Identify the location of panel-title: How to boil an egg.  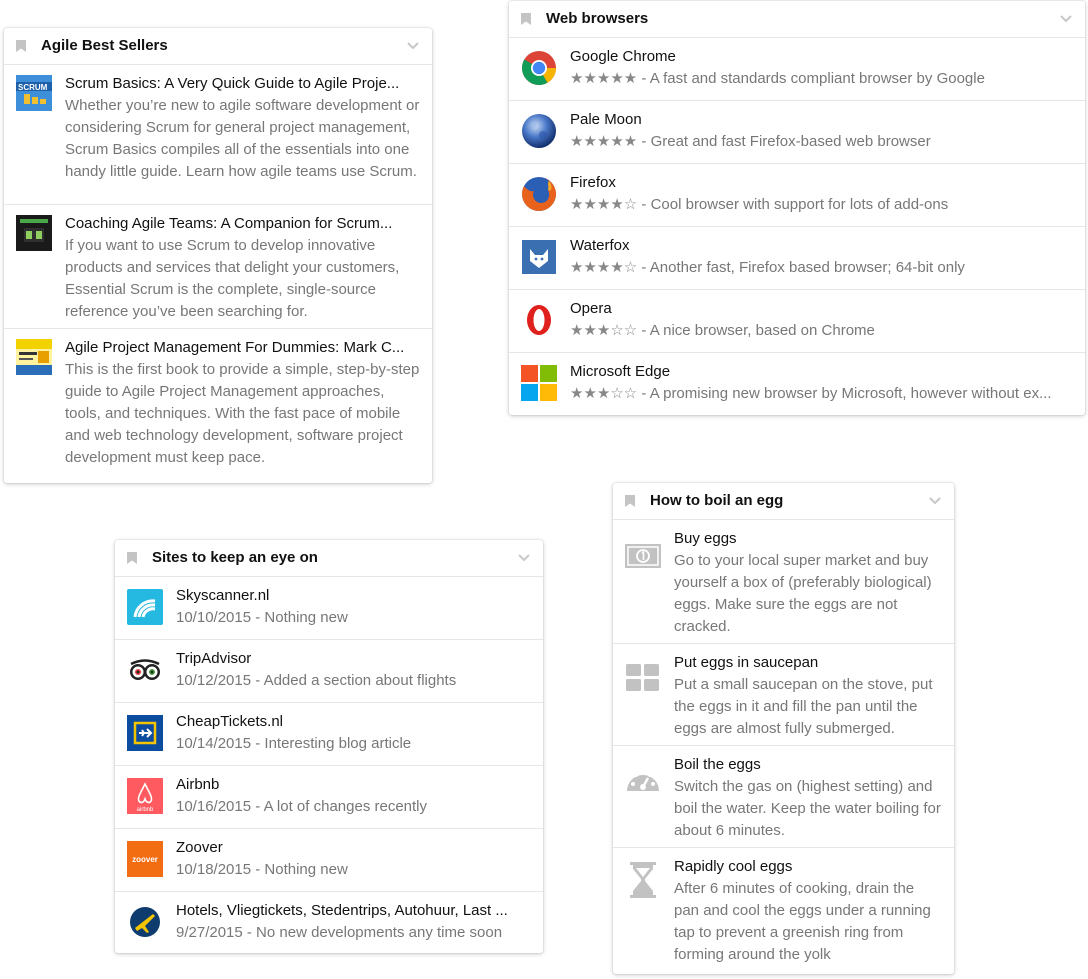
(717, 500).